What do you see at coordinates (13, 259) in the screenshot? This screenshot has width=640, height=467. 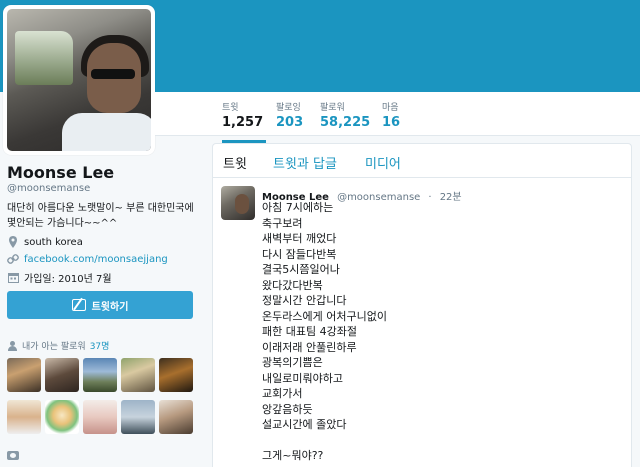 I see `link-icon` at bounding box center [13, 259].